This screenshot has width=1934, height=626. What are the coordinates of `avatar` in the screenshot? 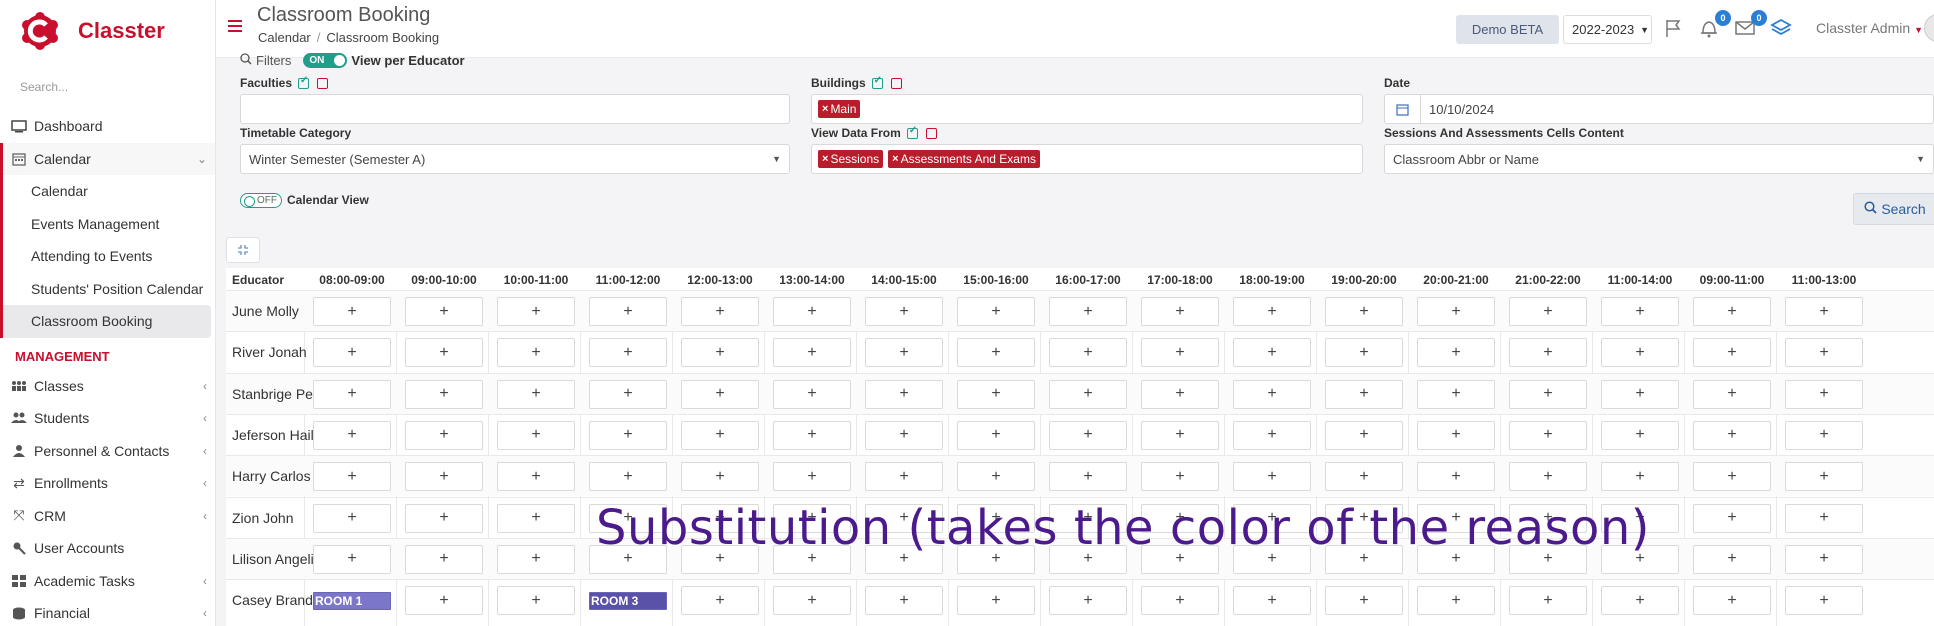 It's located at (1929, 28).